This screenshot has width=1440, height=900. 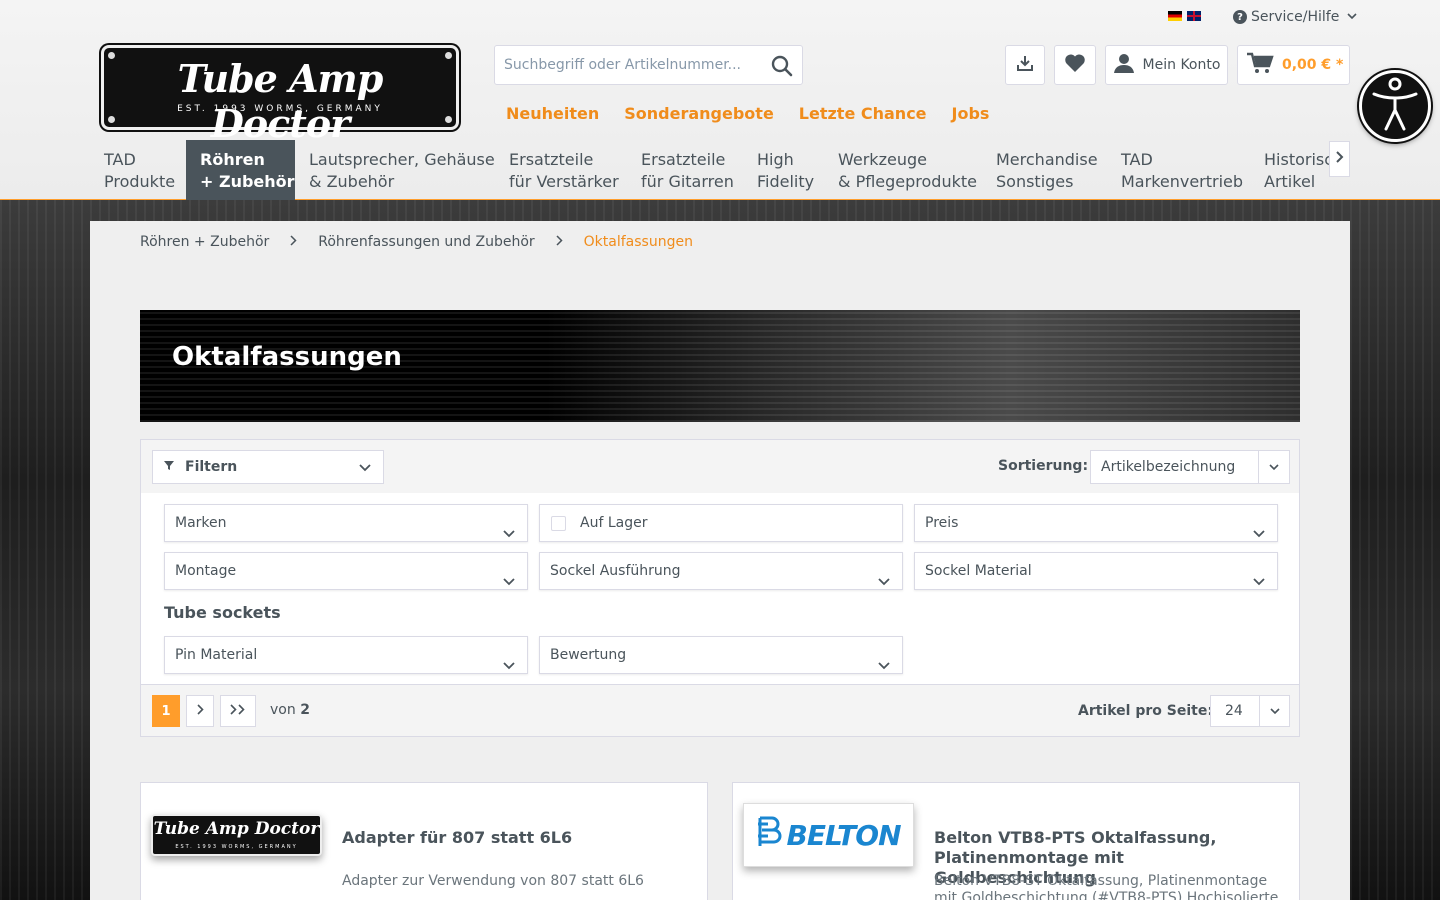 I want to click on accessibility-button, so click(x=1395, y=106).